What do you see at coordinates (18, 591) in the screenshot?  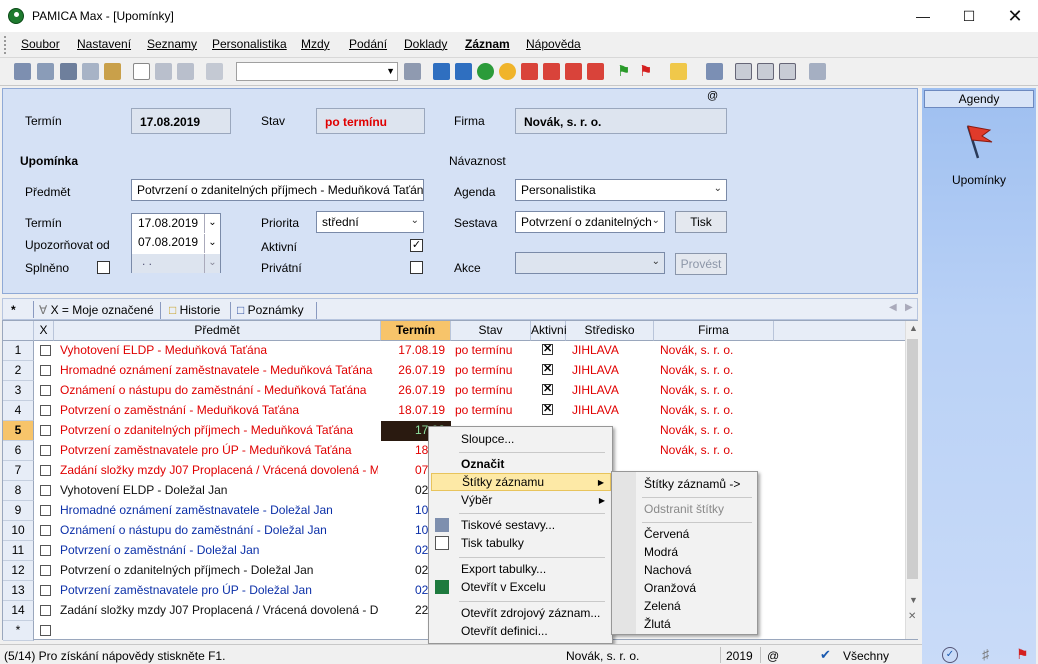 I see `row-number: 13` at bounding box center [18, 591].